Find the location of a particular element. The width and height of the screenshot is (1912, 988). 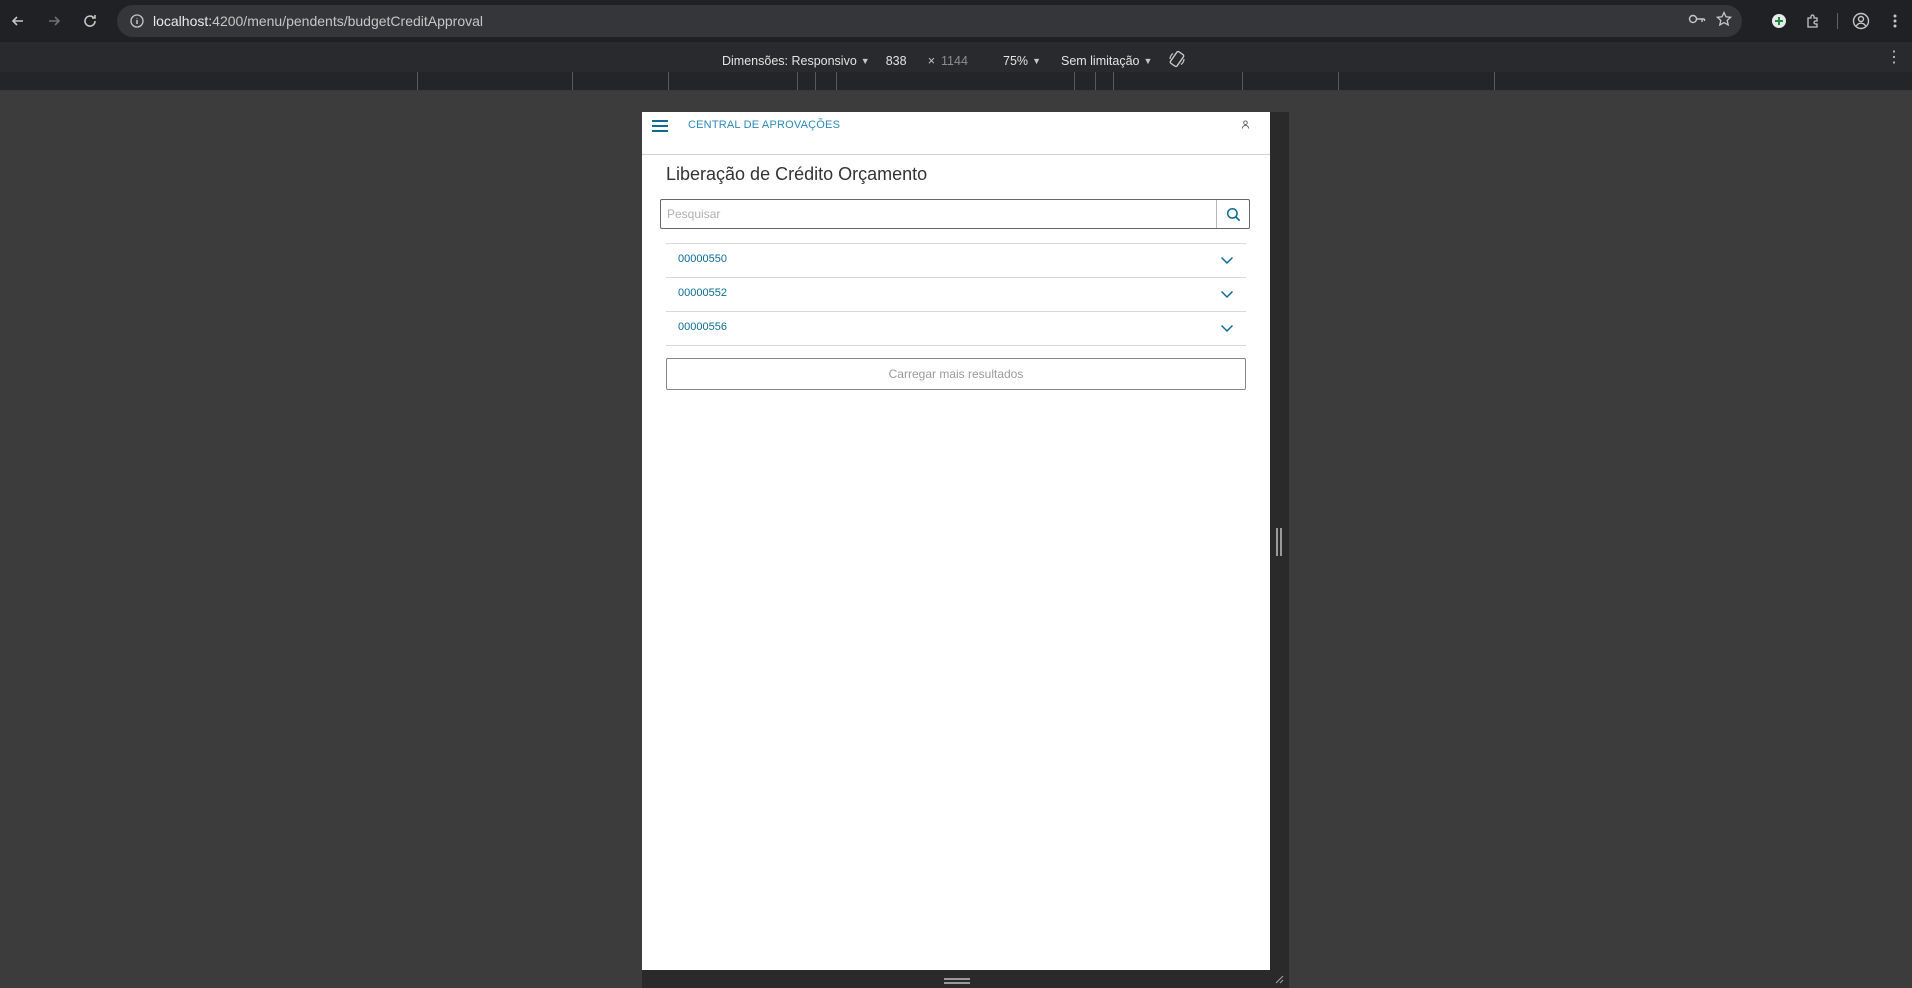

forward-icon is located at coordinates (54, 21).